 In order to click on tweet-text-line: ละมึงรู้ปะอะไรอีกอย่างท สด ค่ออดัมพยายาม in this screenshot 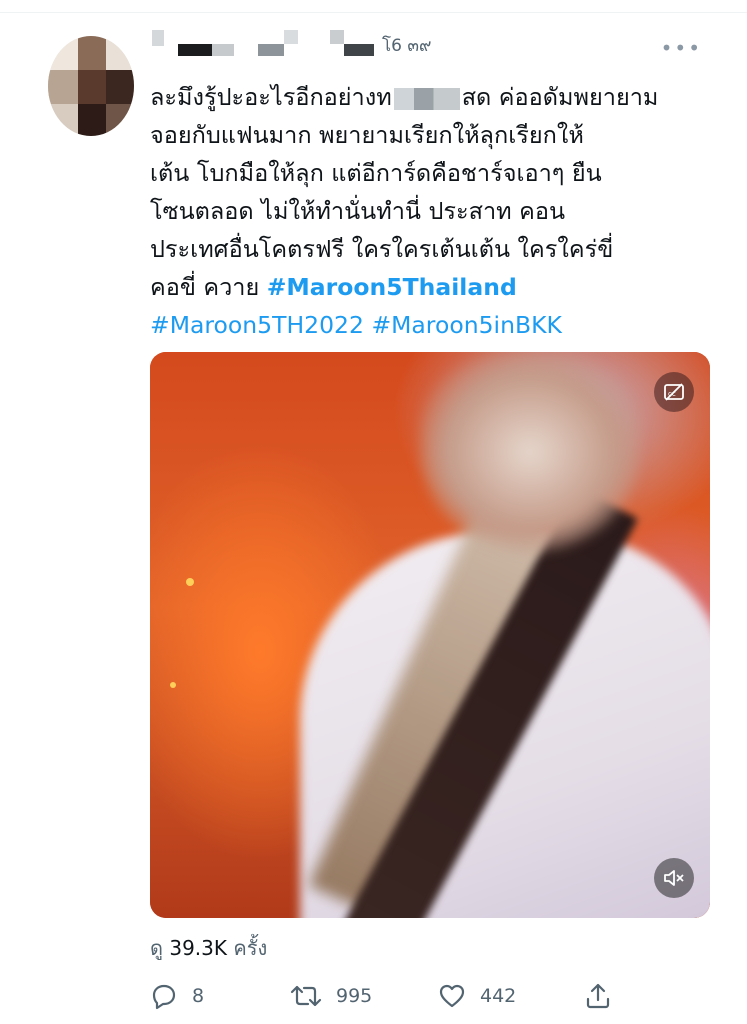, I will do `click(435, 97)`.